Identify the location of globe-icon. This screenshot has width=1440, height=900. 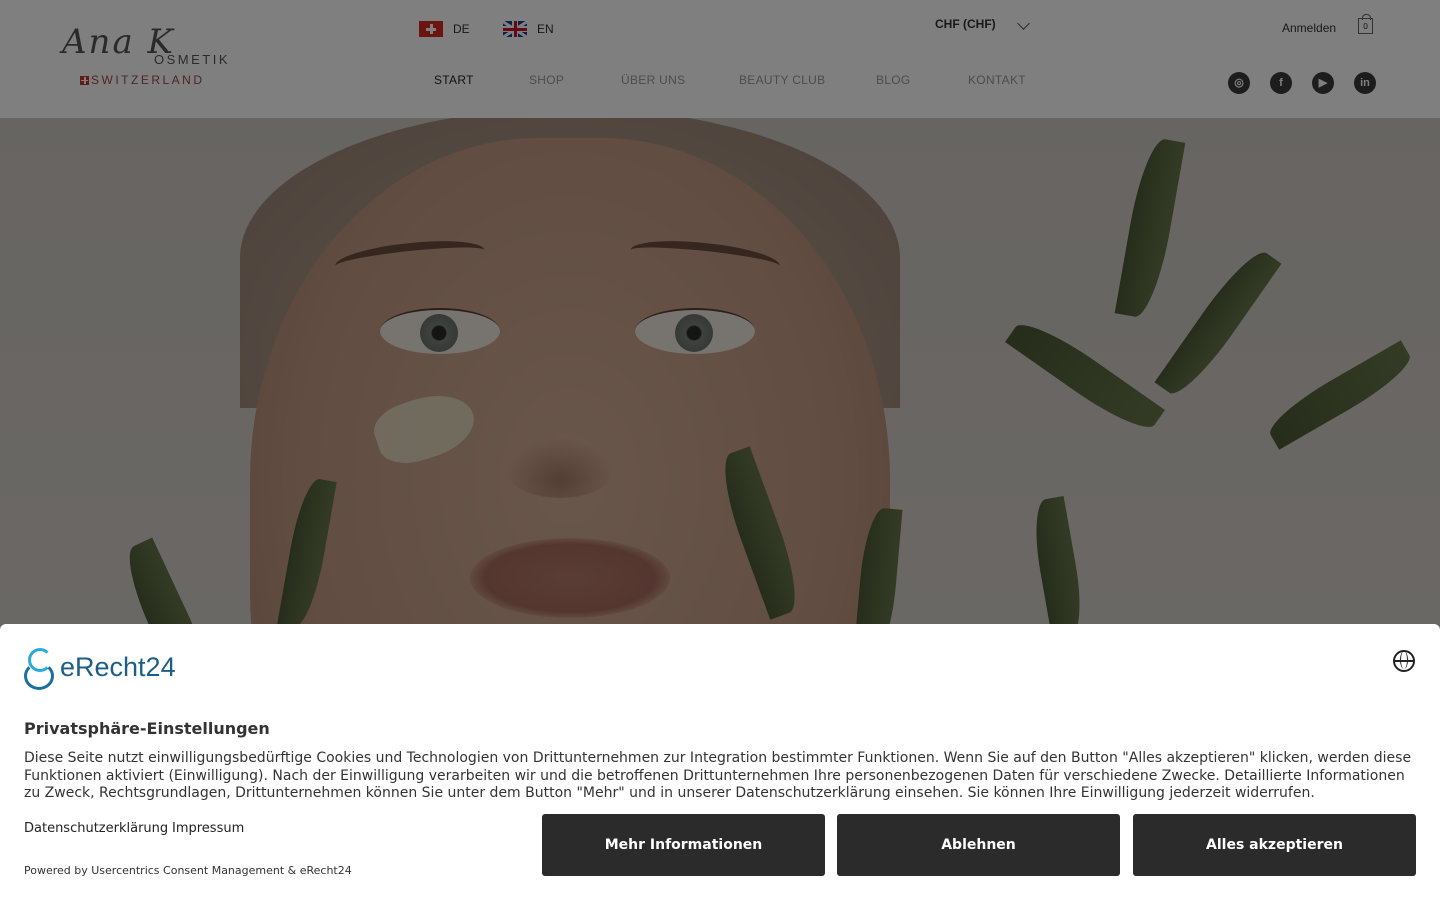
(1404, 661).